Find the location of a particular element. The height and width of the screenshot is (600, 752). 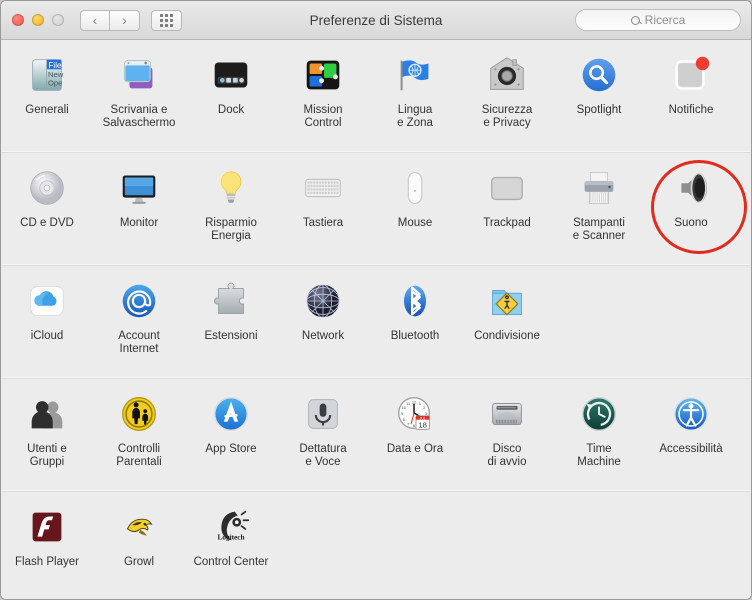

pref-pane-lingua-e-zona: Lingua e Zona is located at coordinates (415, 101).